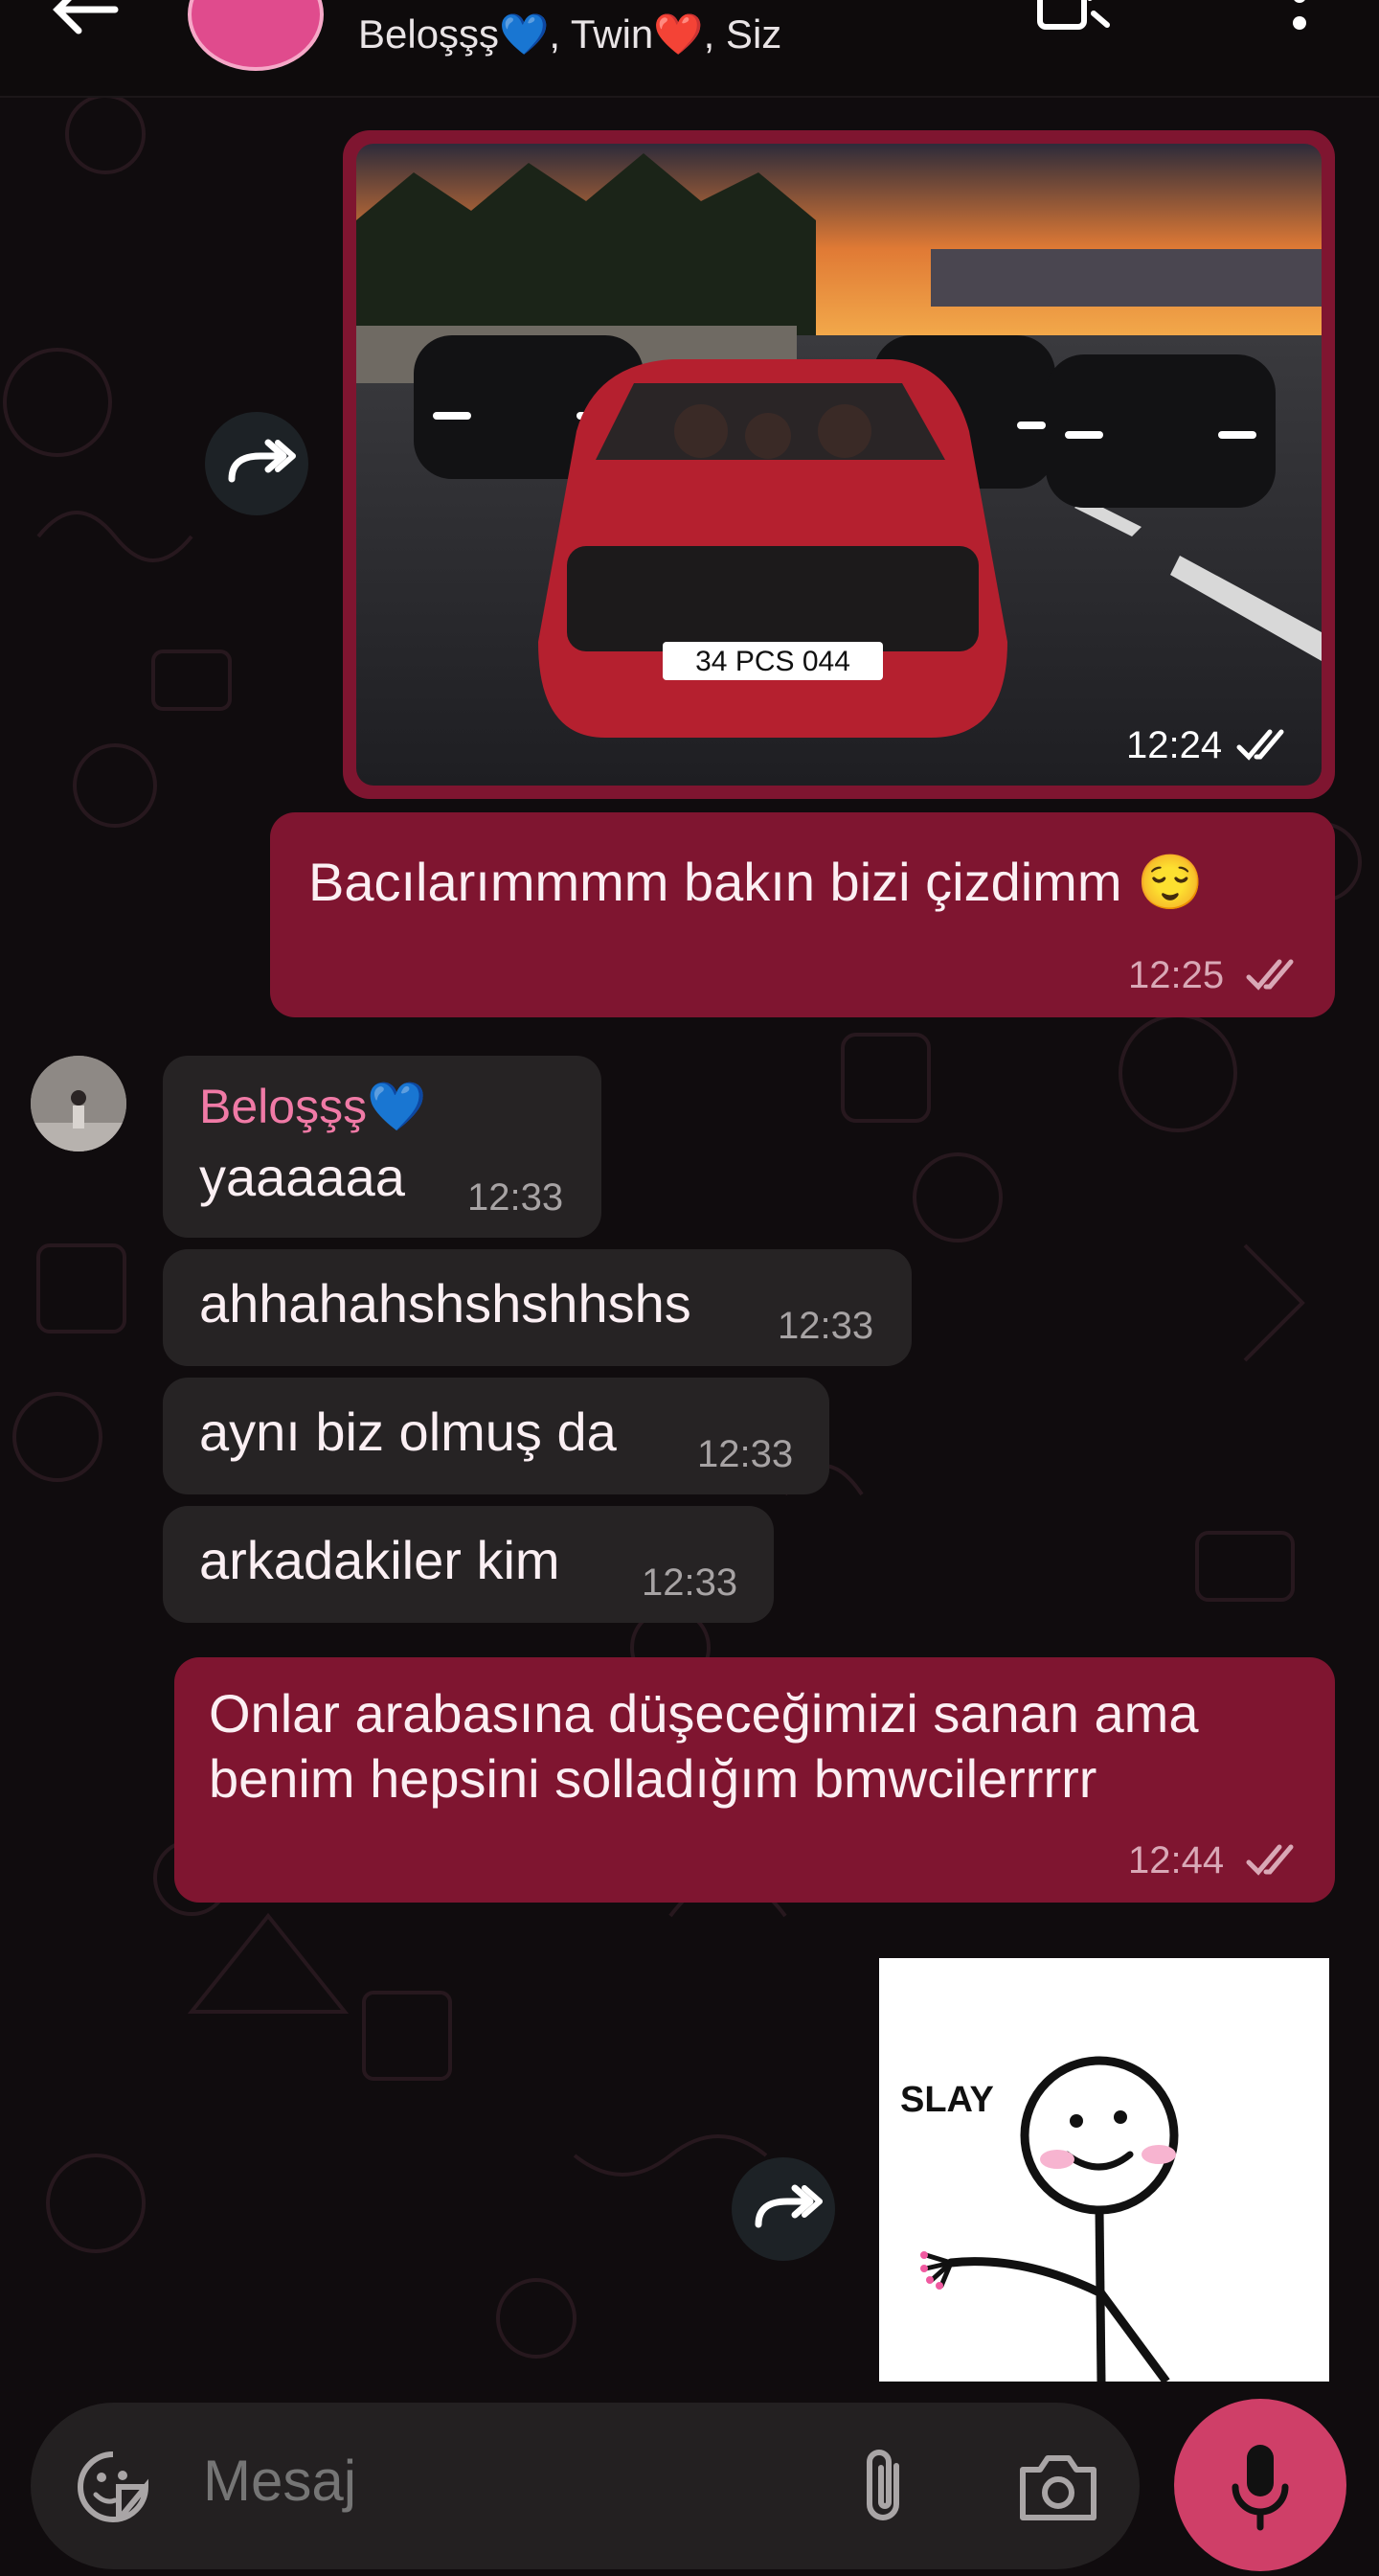  I want to click on incoming-message: aynı biz olmuş da 12:33, so click(496, 1436).